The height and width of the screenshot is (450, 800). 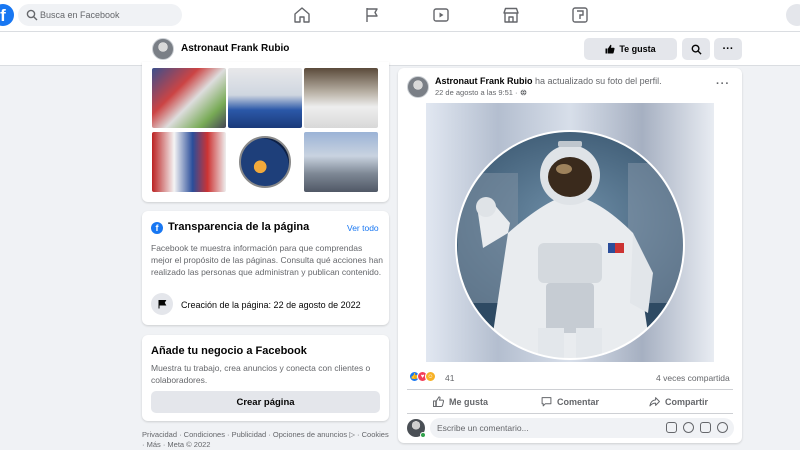 I want to click on post-timestamp-text: 22 de agosto a las 9:51 ·, so click(x=476, y=92).